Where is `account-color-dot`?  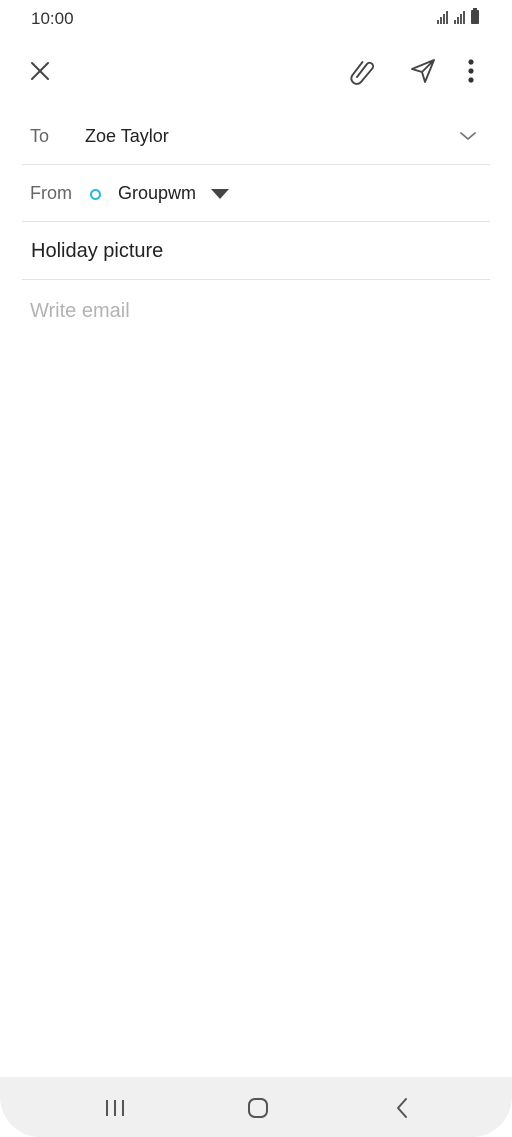
account-color-dot is located at coordinates (95, 194).